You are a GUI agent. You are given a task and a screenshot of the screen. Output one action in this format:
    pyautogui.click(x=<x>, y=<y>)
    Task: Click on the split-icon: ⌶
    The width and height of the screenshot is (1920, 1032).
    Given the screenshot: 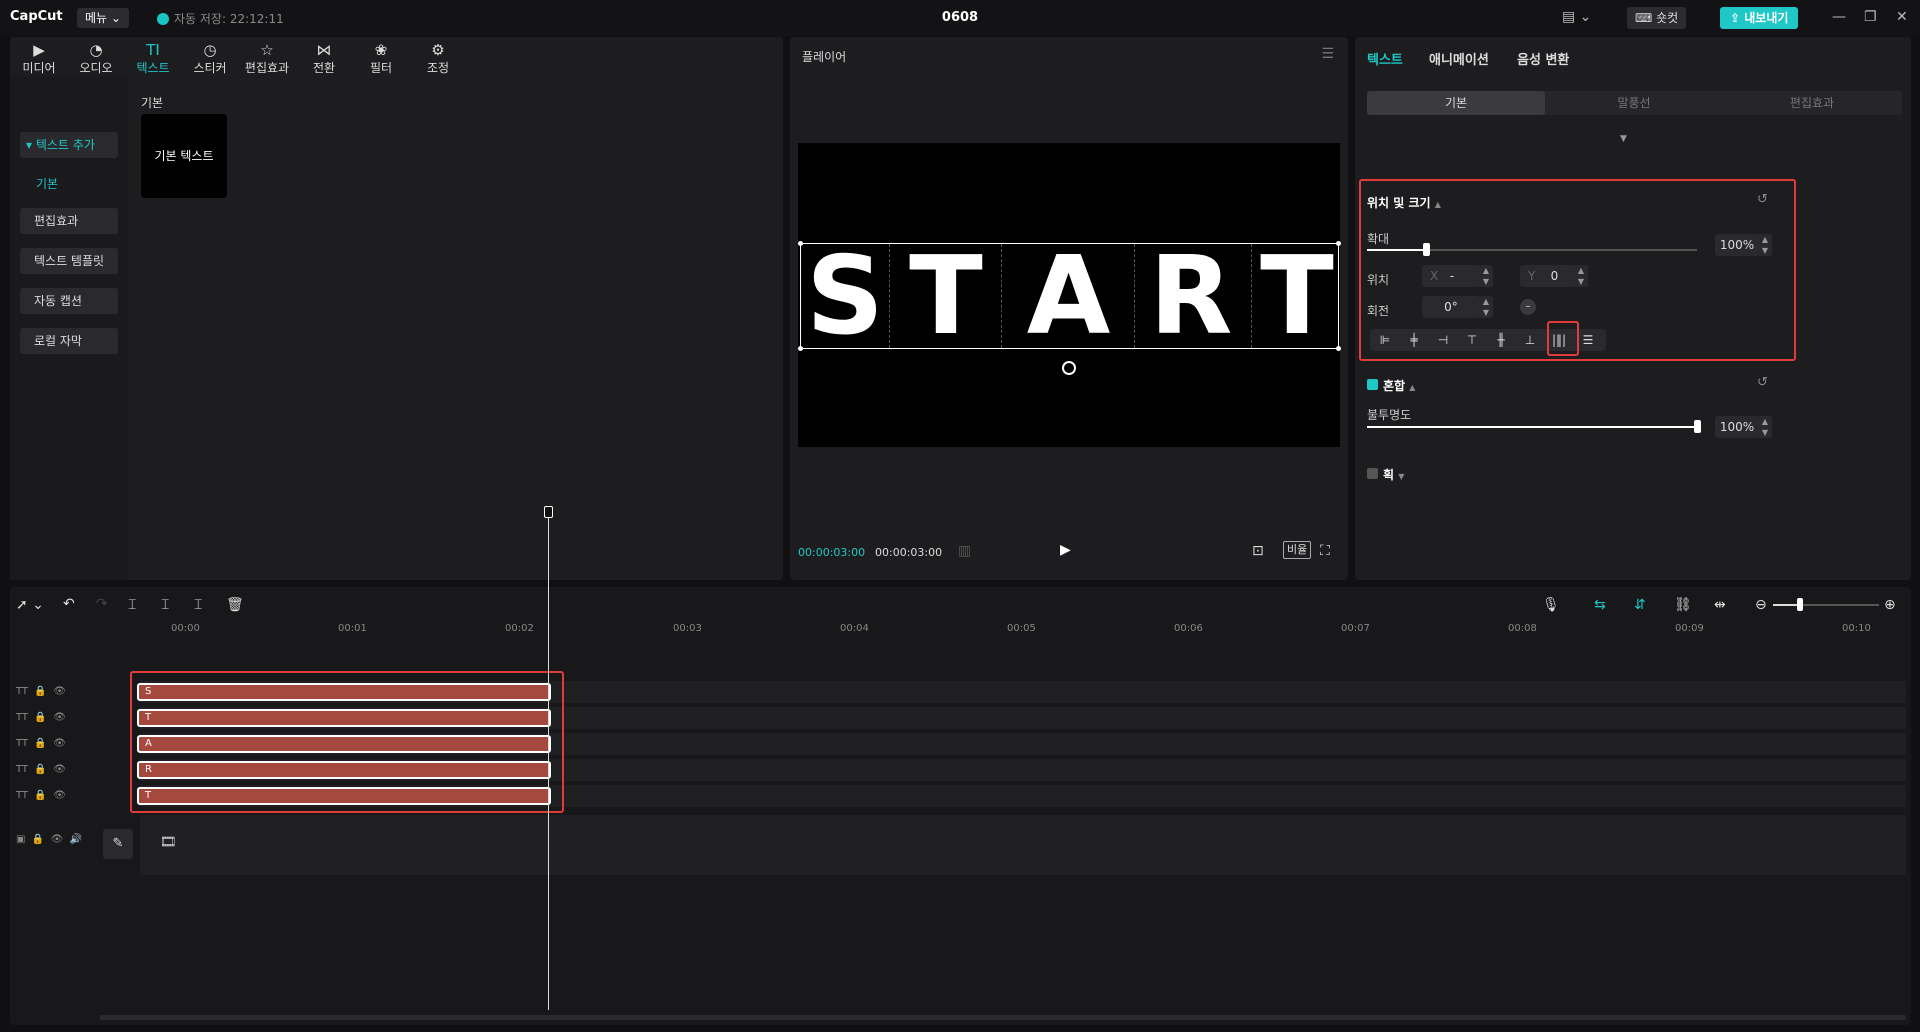 What is the action you would take?
    pyautogui.click(x=132, y=605)
    